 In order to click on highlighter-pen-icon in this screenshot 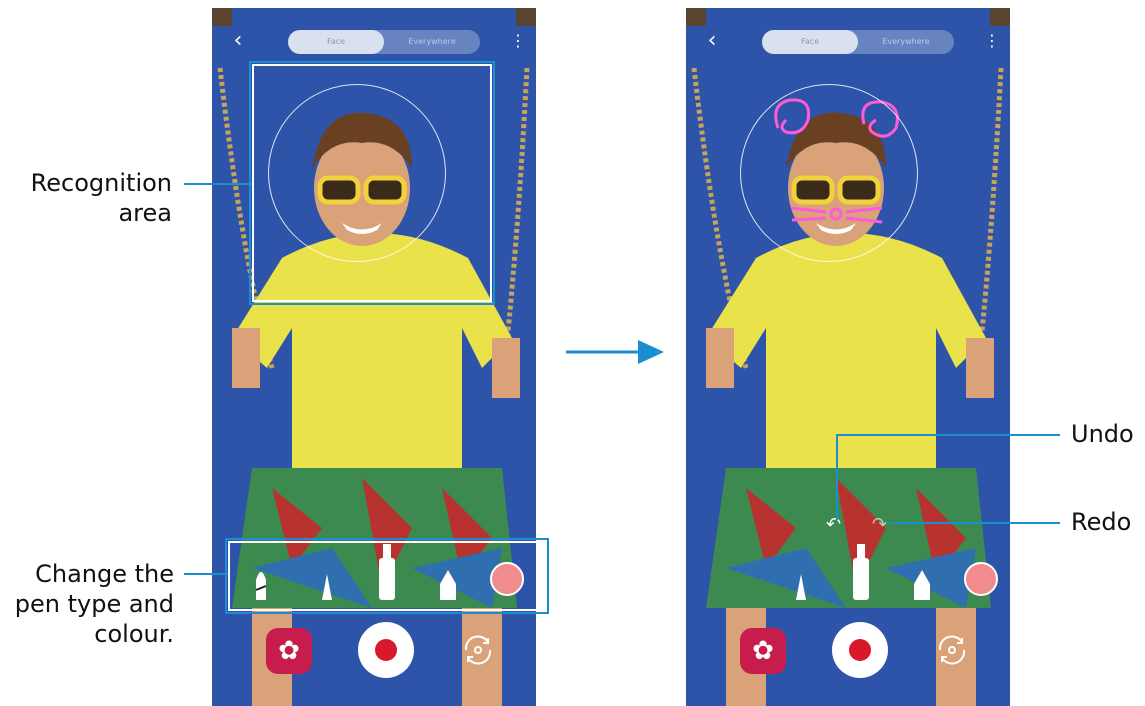, I will do `click(922, 583)`.